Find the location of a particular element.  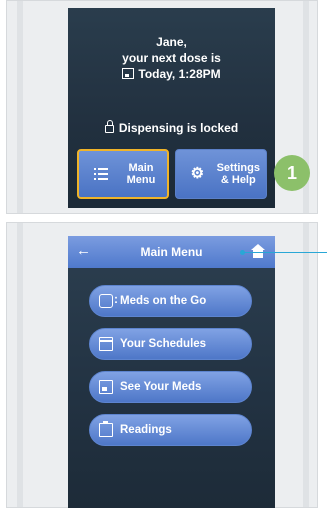

menu-item-your-schedules: Your Schedules is located at coordinates (170, 344).